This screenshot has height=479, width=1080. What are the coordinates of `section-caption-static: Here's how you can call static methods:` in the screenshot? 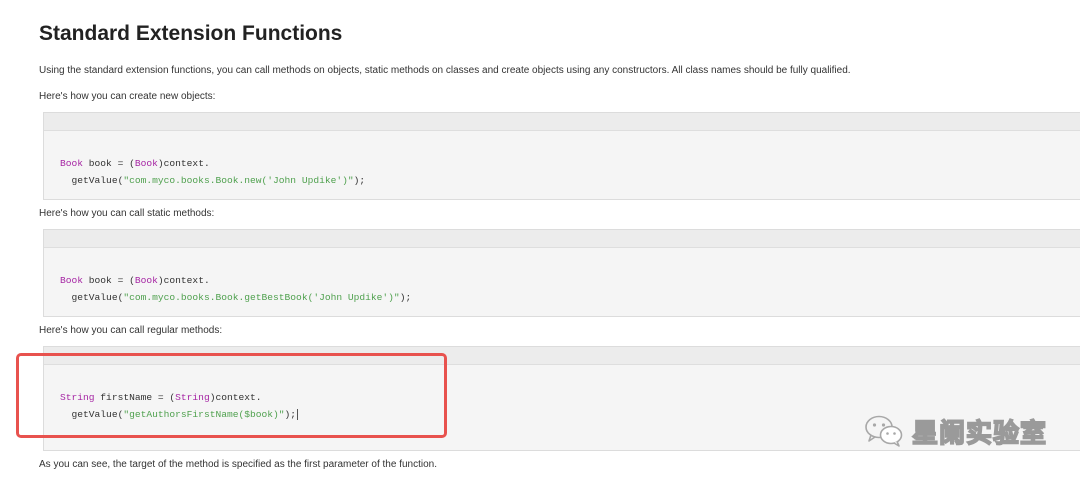 It's located at (127, 213).